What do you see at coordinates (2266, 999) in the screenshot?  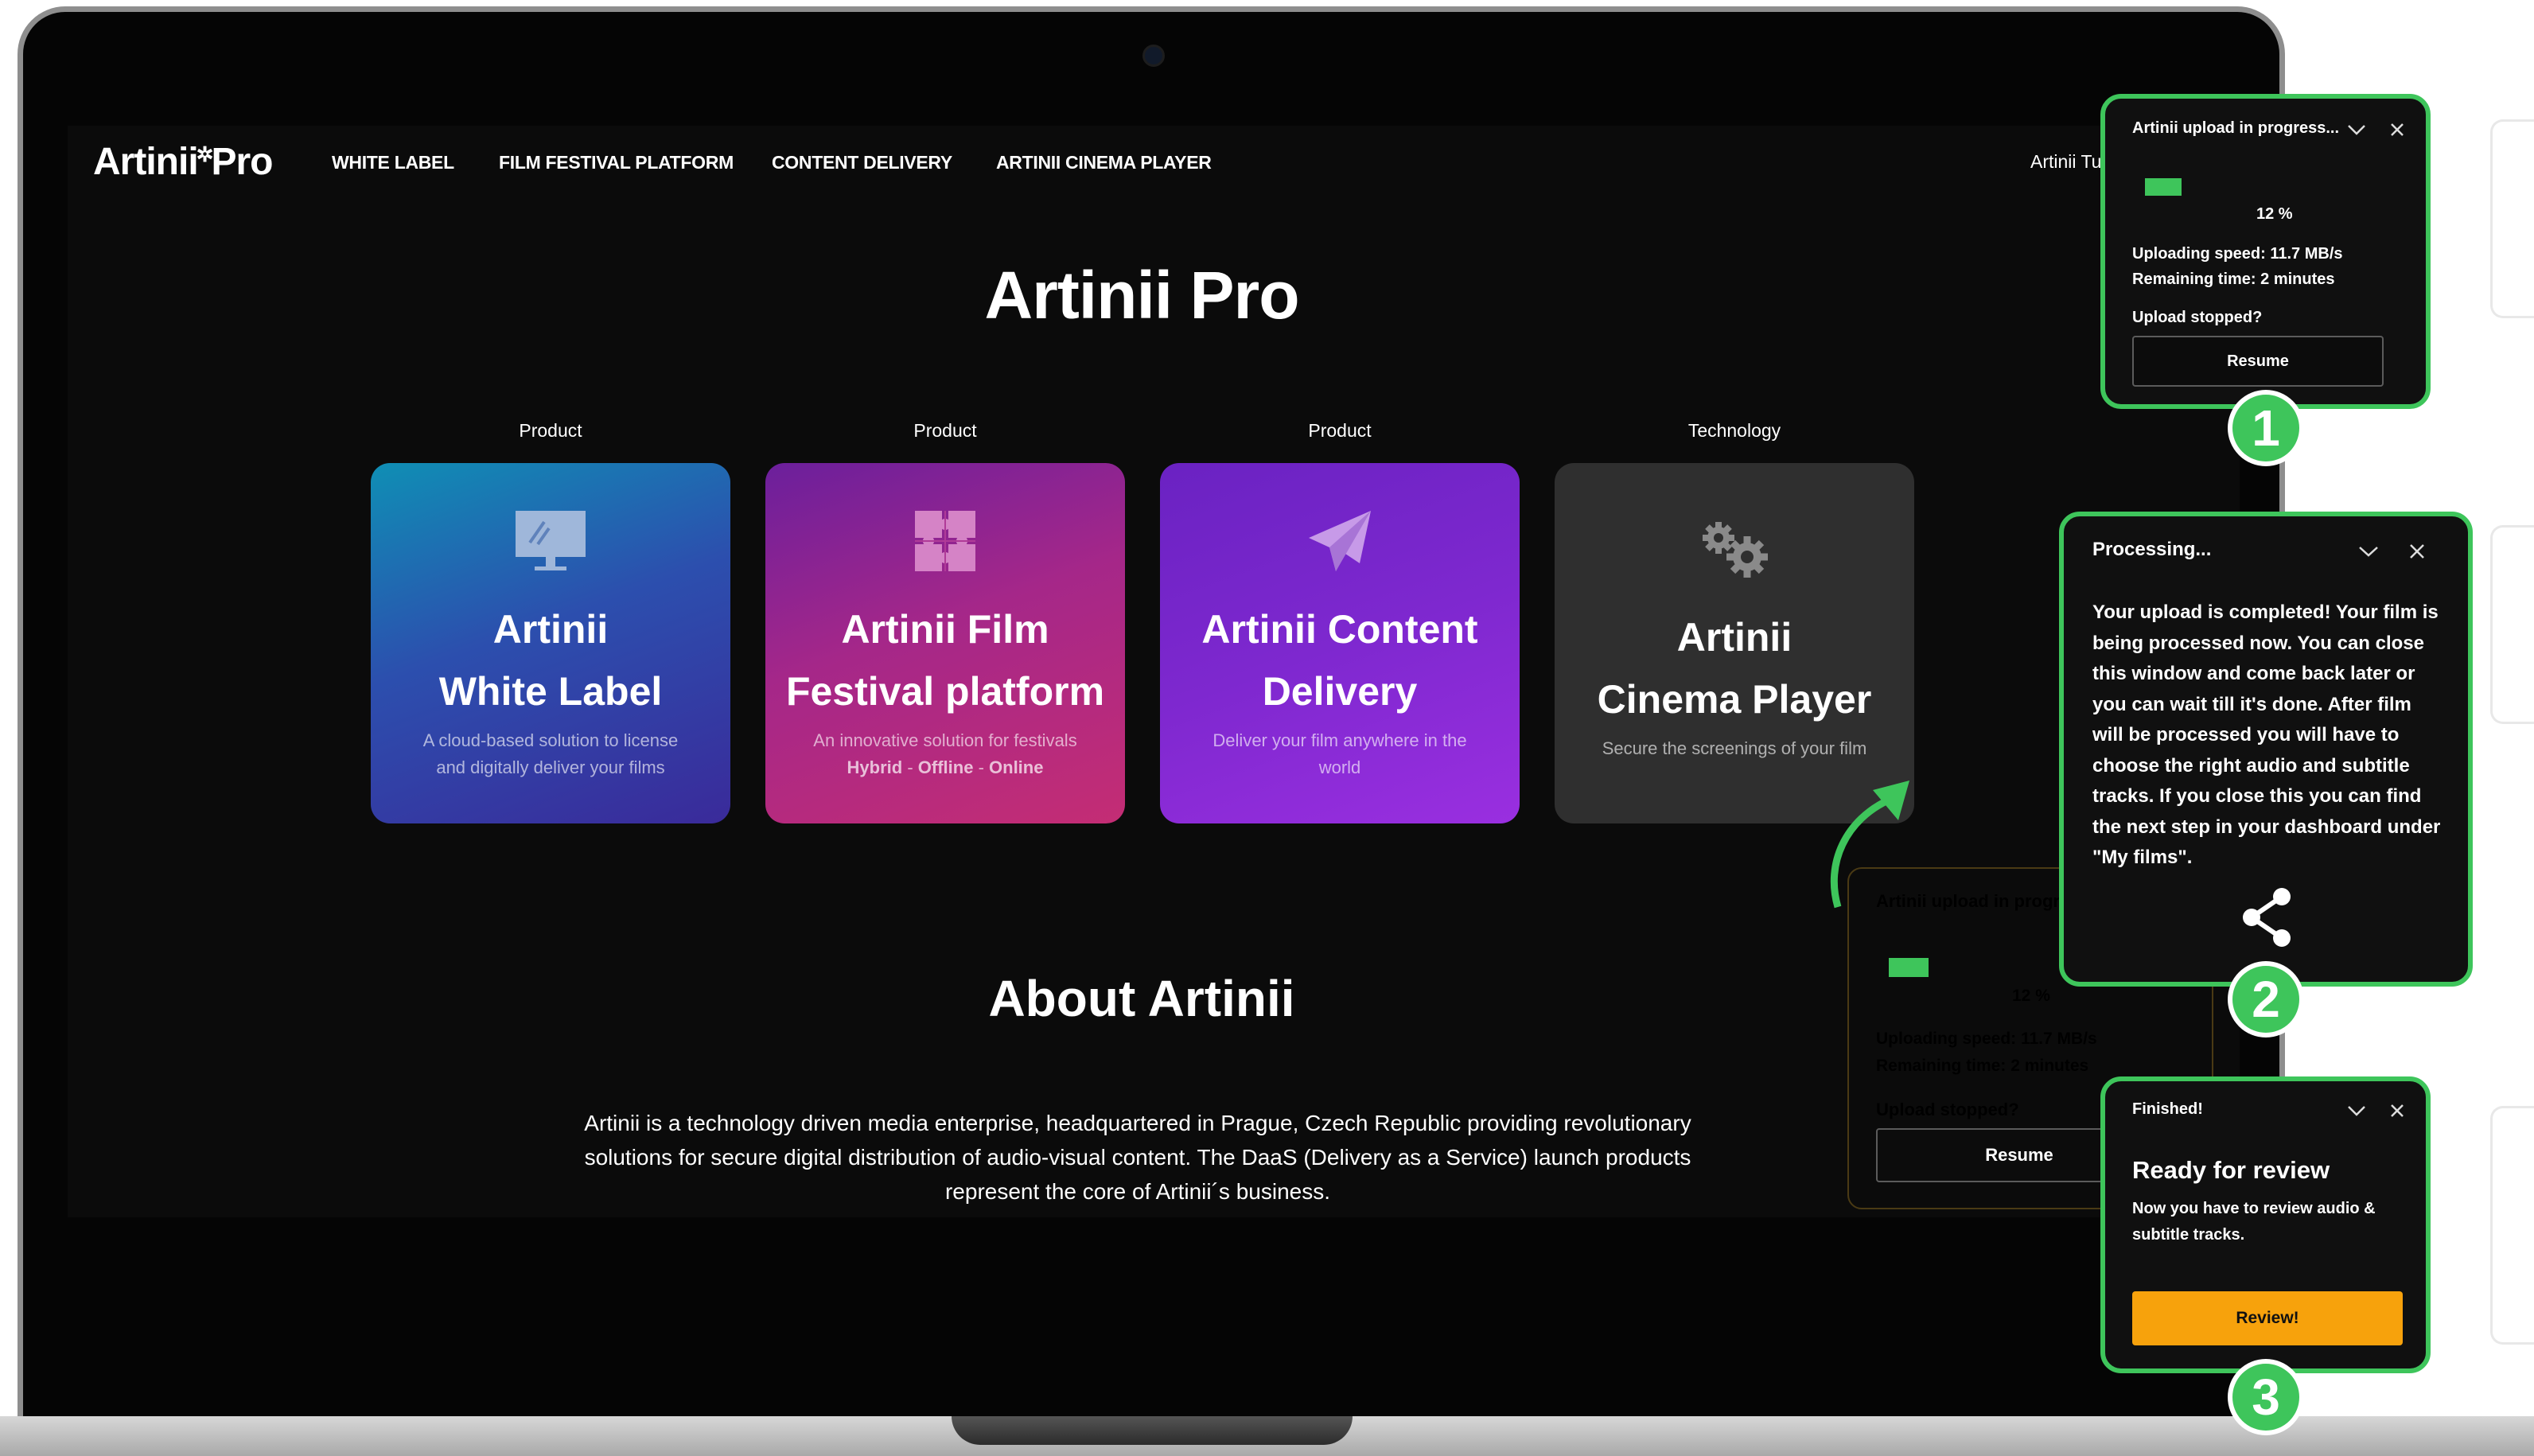 I see `step-badge-2: 2` at bounding box center [2266, 999].